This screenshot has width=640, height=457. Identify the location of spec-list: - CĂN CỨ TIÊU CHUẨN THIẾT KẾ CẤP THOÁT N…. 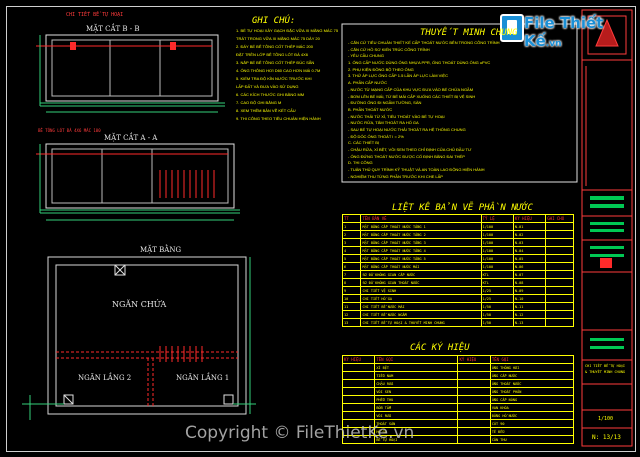
(461, 110).